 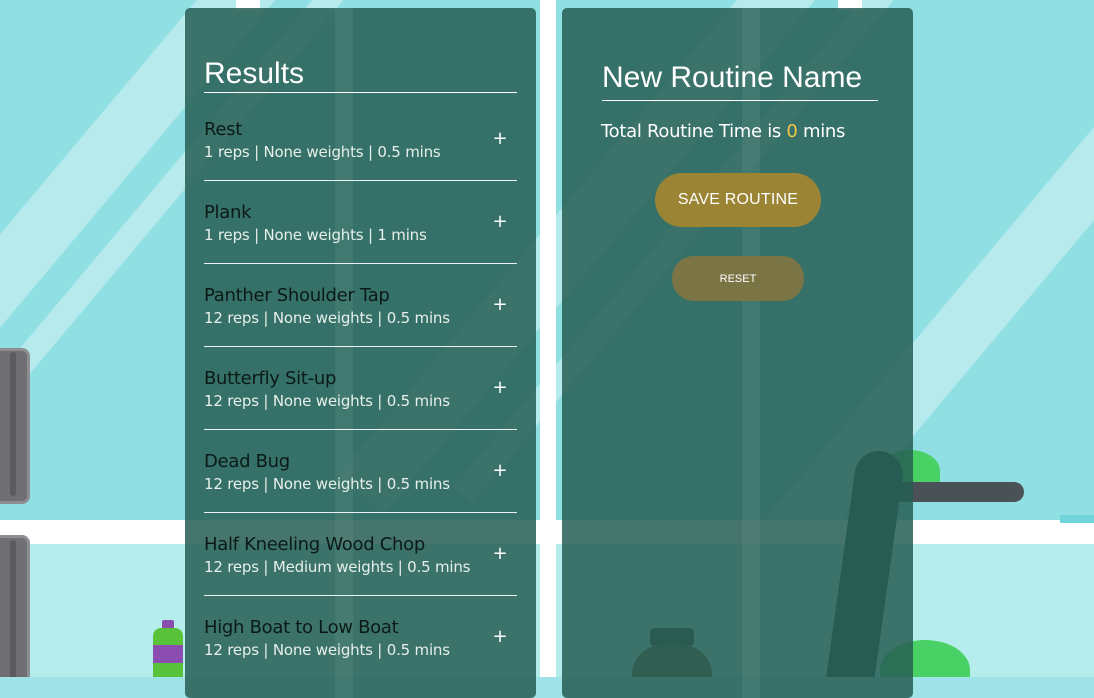 What do you see at coordinates (301, 627) in the screenshot?
I see `exercise-name: High Boat to Low Boat` at bounding box center [301, 627].